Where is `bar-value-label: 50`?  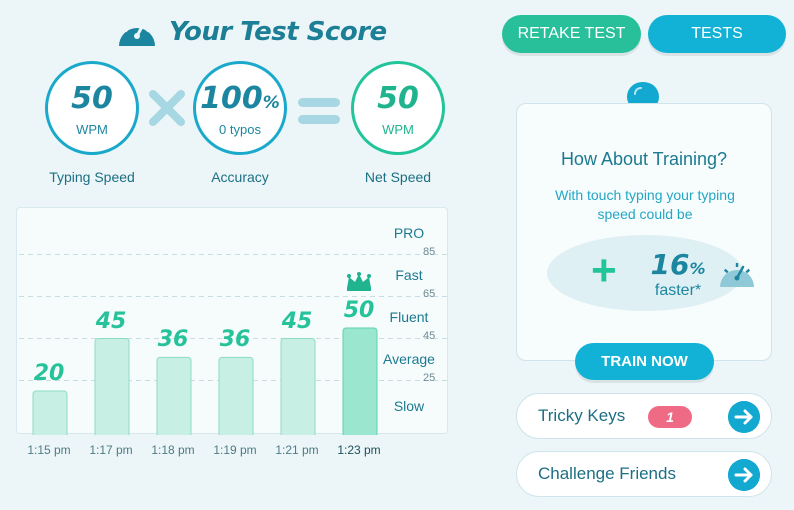 bar-value-label: 50 is located at coordinates (359, 310).